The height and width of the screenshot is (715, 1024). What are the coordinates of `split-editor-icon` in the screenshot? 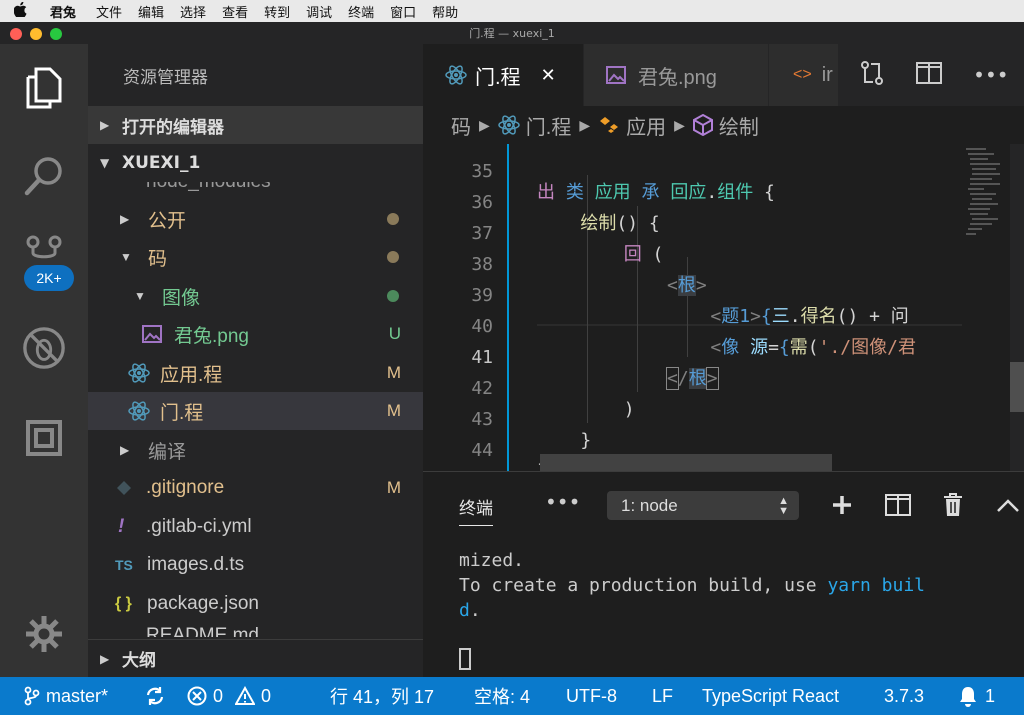 It's located at (929, 75).